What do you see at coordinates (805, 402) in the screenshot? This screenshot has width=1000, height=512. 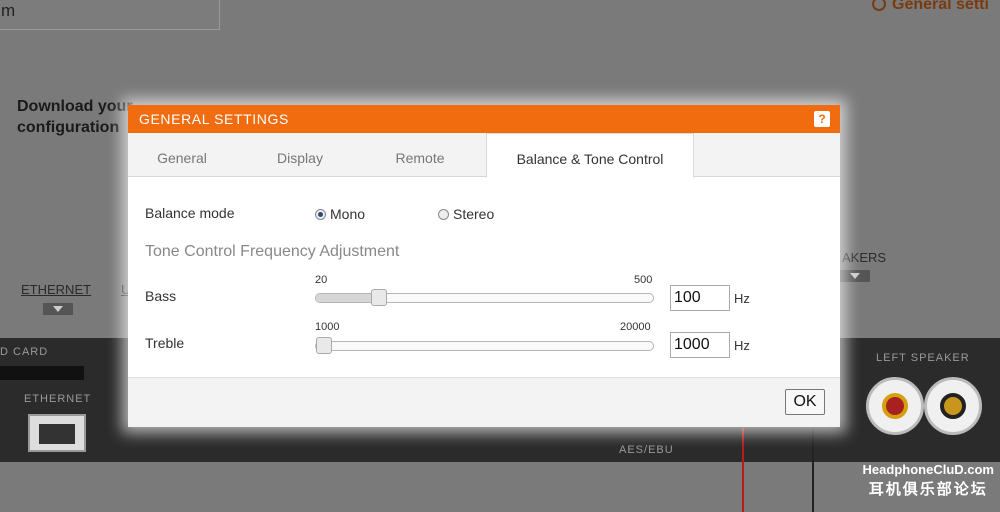 I see `ok-button: OK` at bounding box center [805, 402].